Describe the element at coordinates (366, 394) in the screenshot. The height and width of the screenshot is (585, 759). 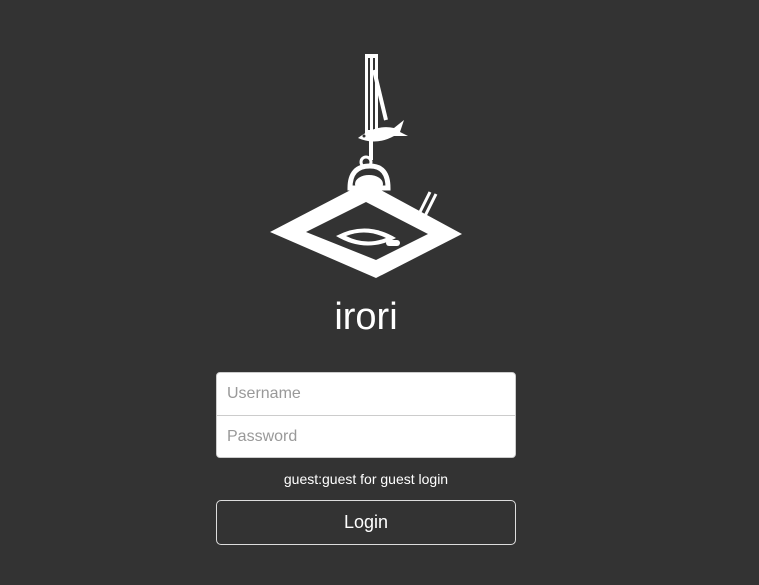
I see `username-input` at that location.